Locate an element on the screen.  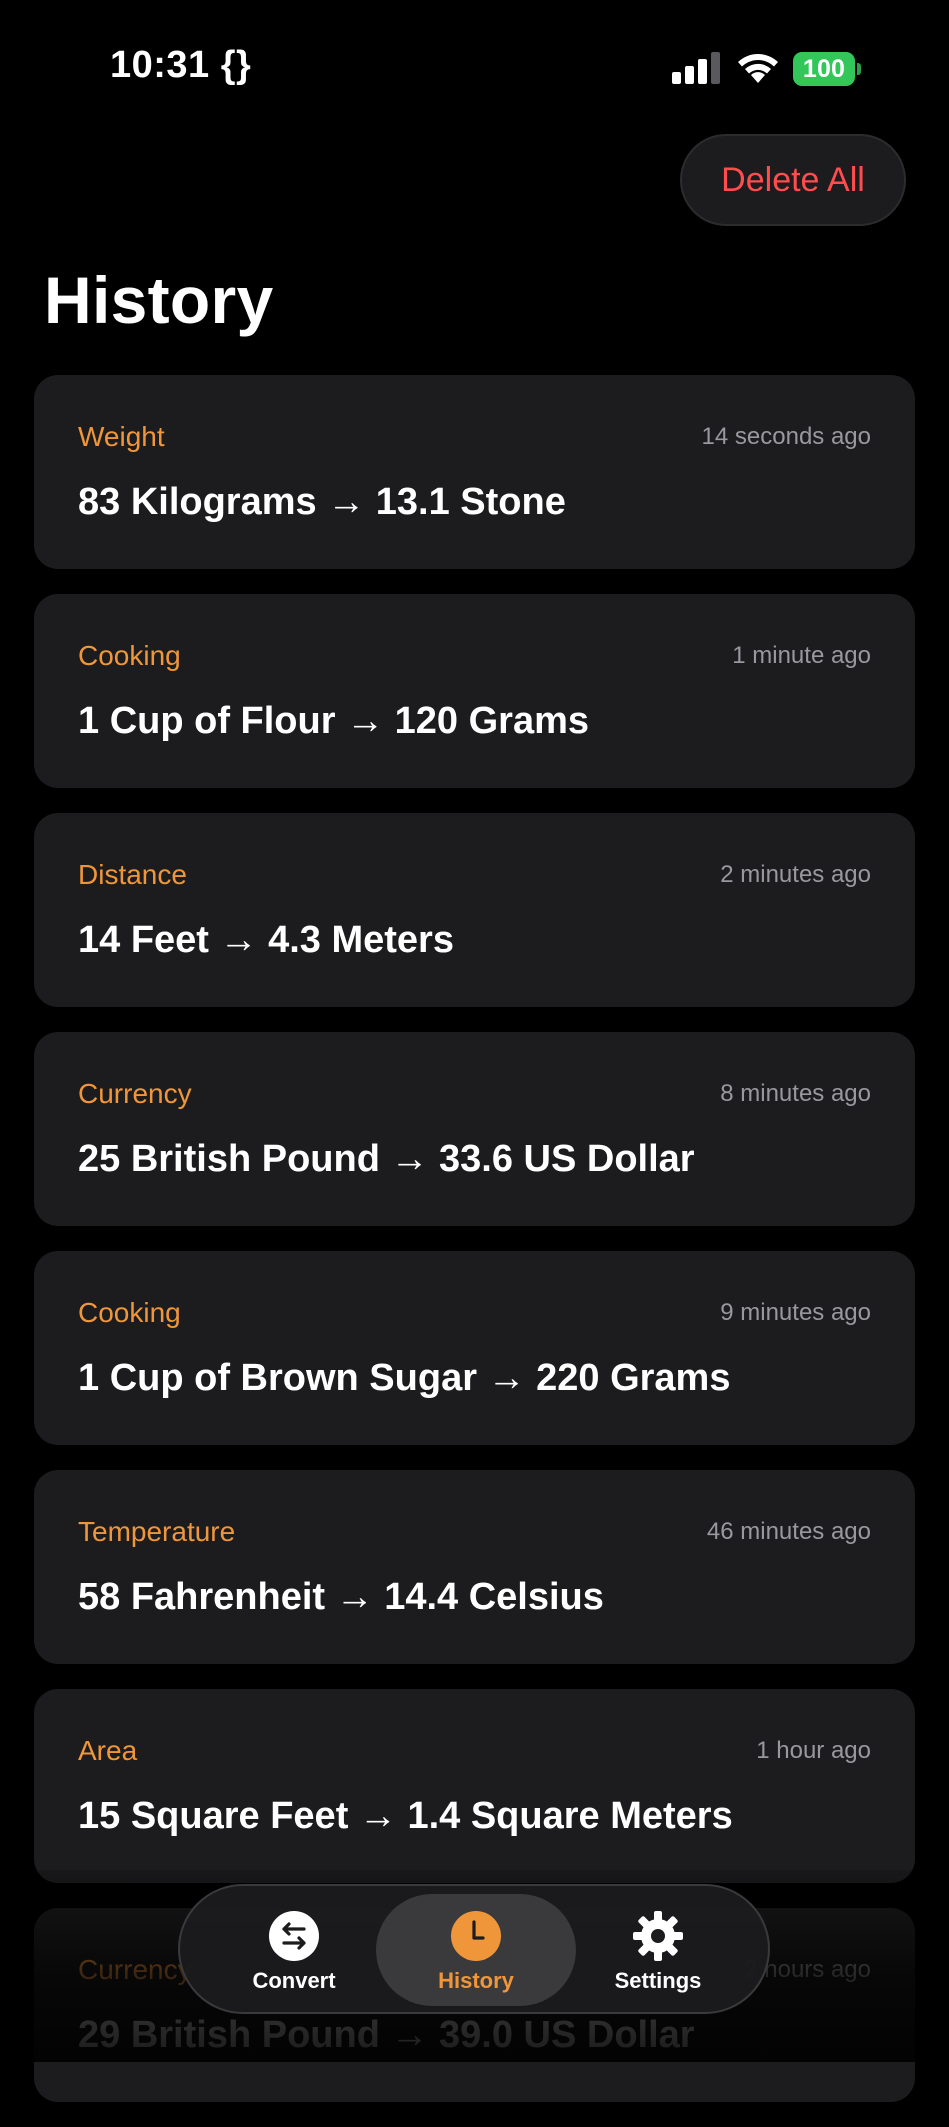
tab-bar: Convert History Settings is located at coordinates (474, 1949).